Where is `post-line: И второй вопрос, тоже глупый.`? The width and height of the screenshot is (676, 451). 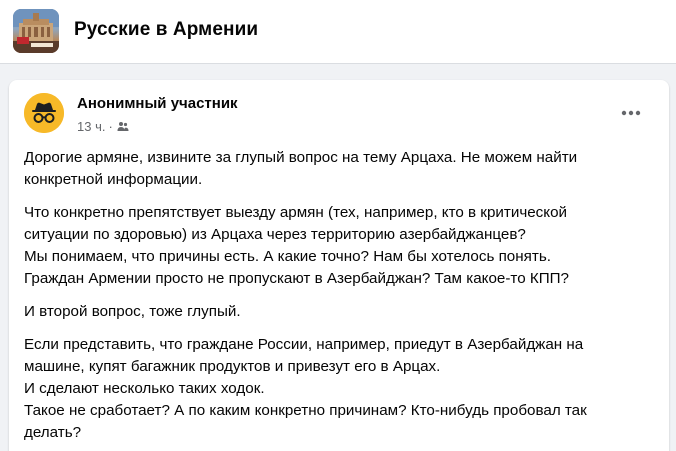
post-line: И второй вопрос, тоже глупый. is located at coordinates (132, 311).